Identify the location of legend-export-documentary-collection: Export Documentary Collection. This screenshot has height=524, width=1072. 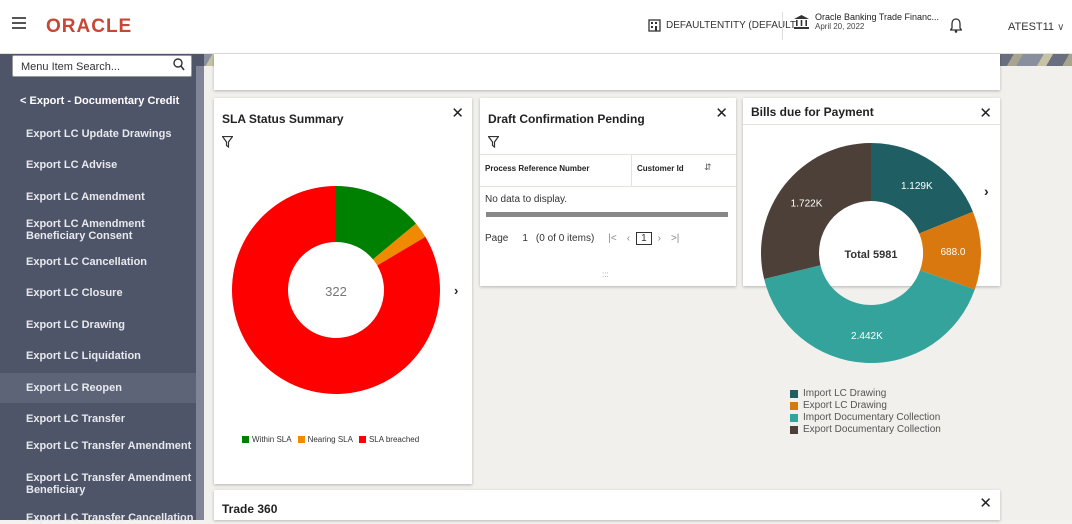
(865, 429).